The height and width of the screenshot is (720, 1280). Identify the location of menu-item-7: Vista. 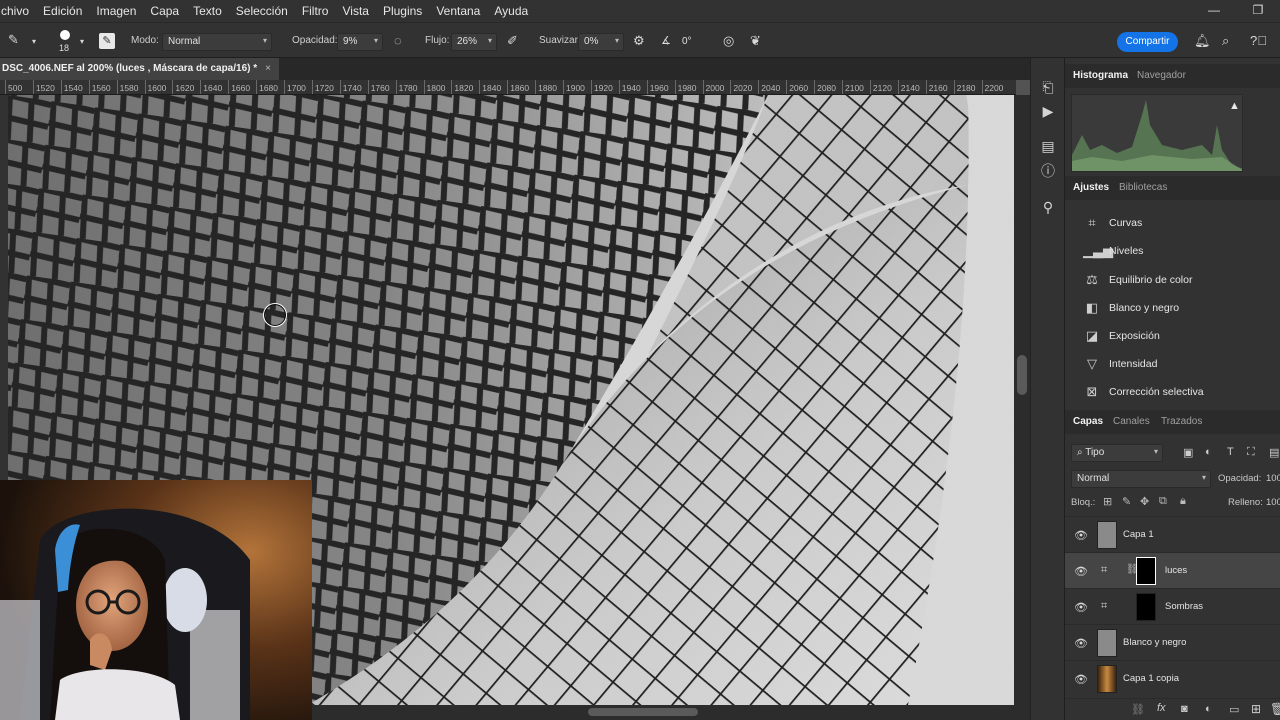
(355, 11).